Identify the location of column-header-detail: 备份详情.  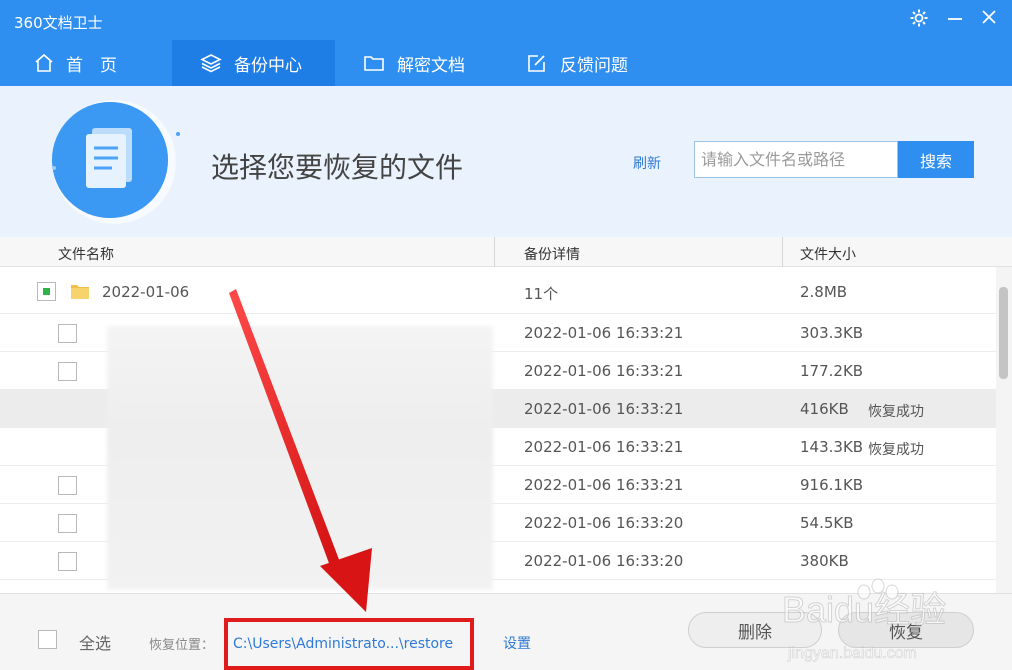
(552, 254).